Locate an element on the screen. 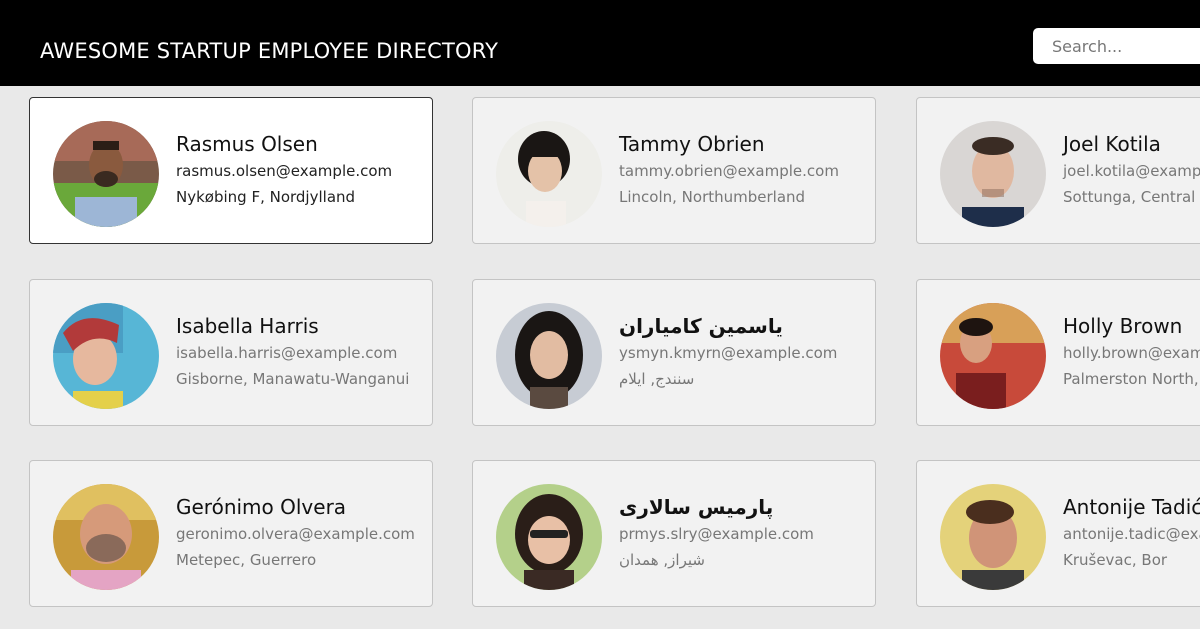  employee-location: شیراز, همدان is located at coordinates (662, 560).